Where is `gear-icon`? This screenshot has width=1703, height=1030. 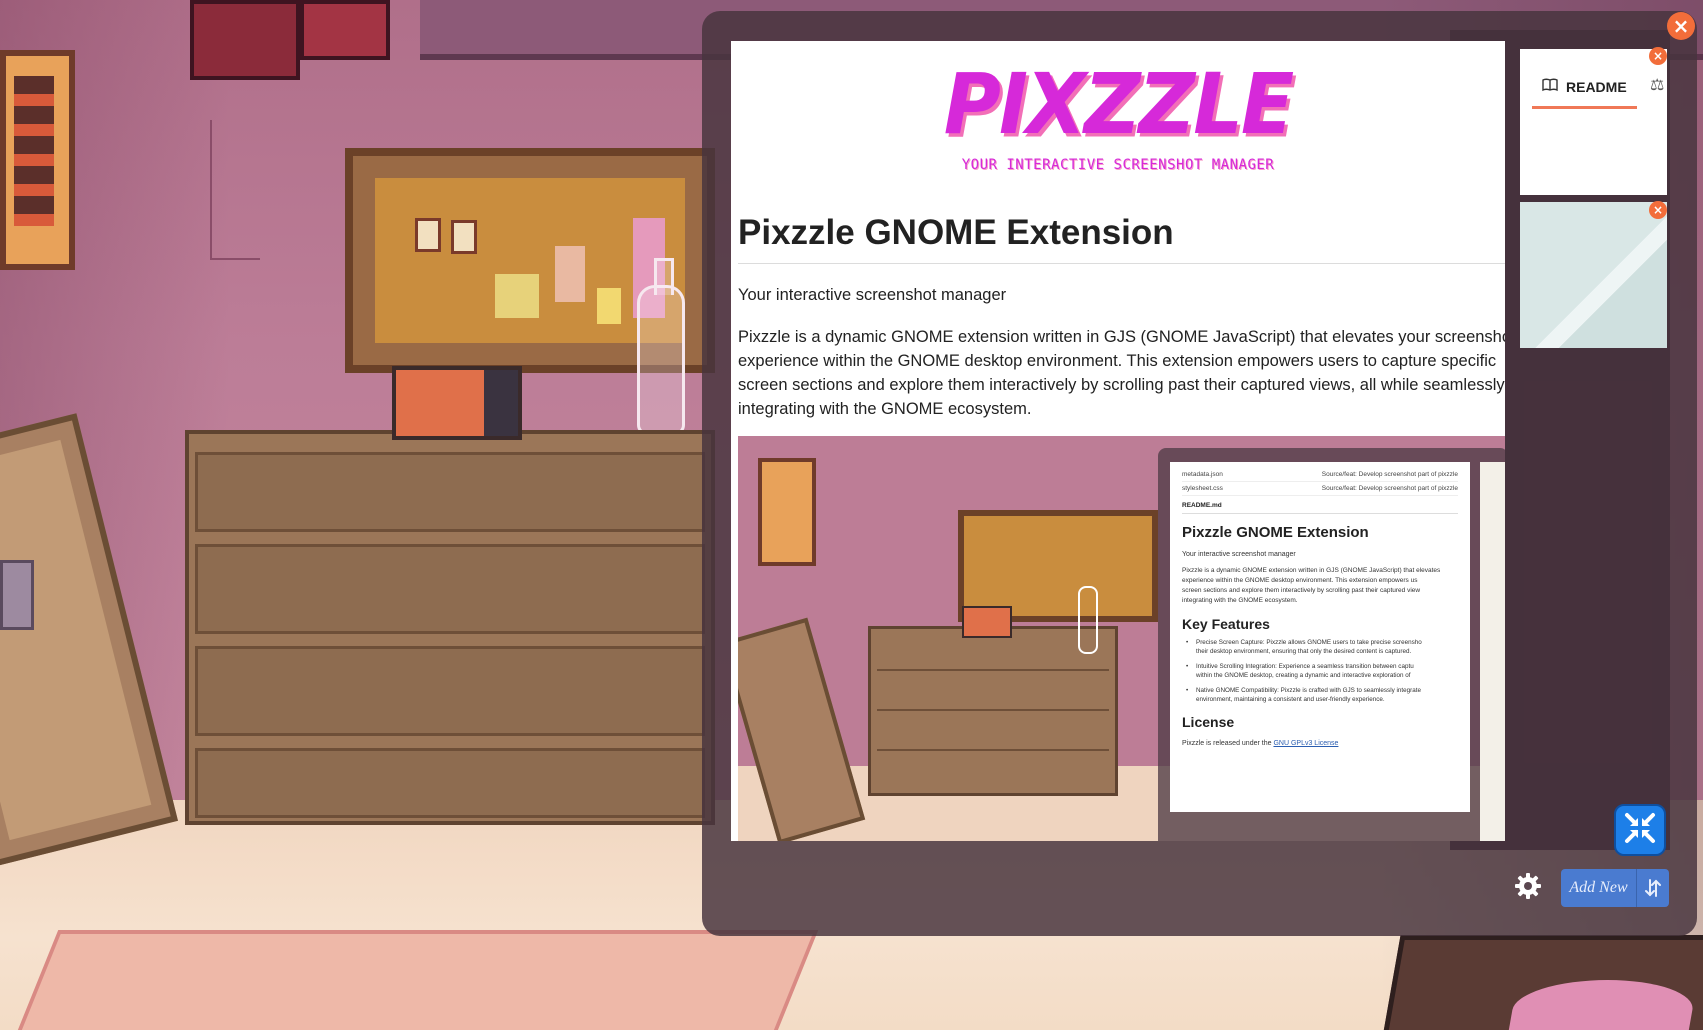 gear-icon is located at coordinates (1528, 888).